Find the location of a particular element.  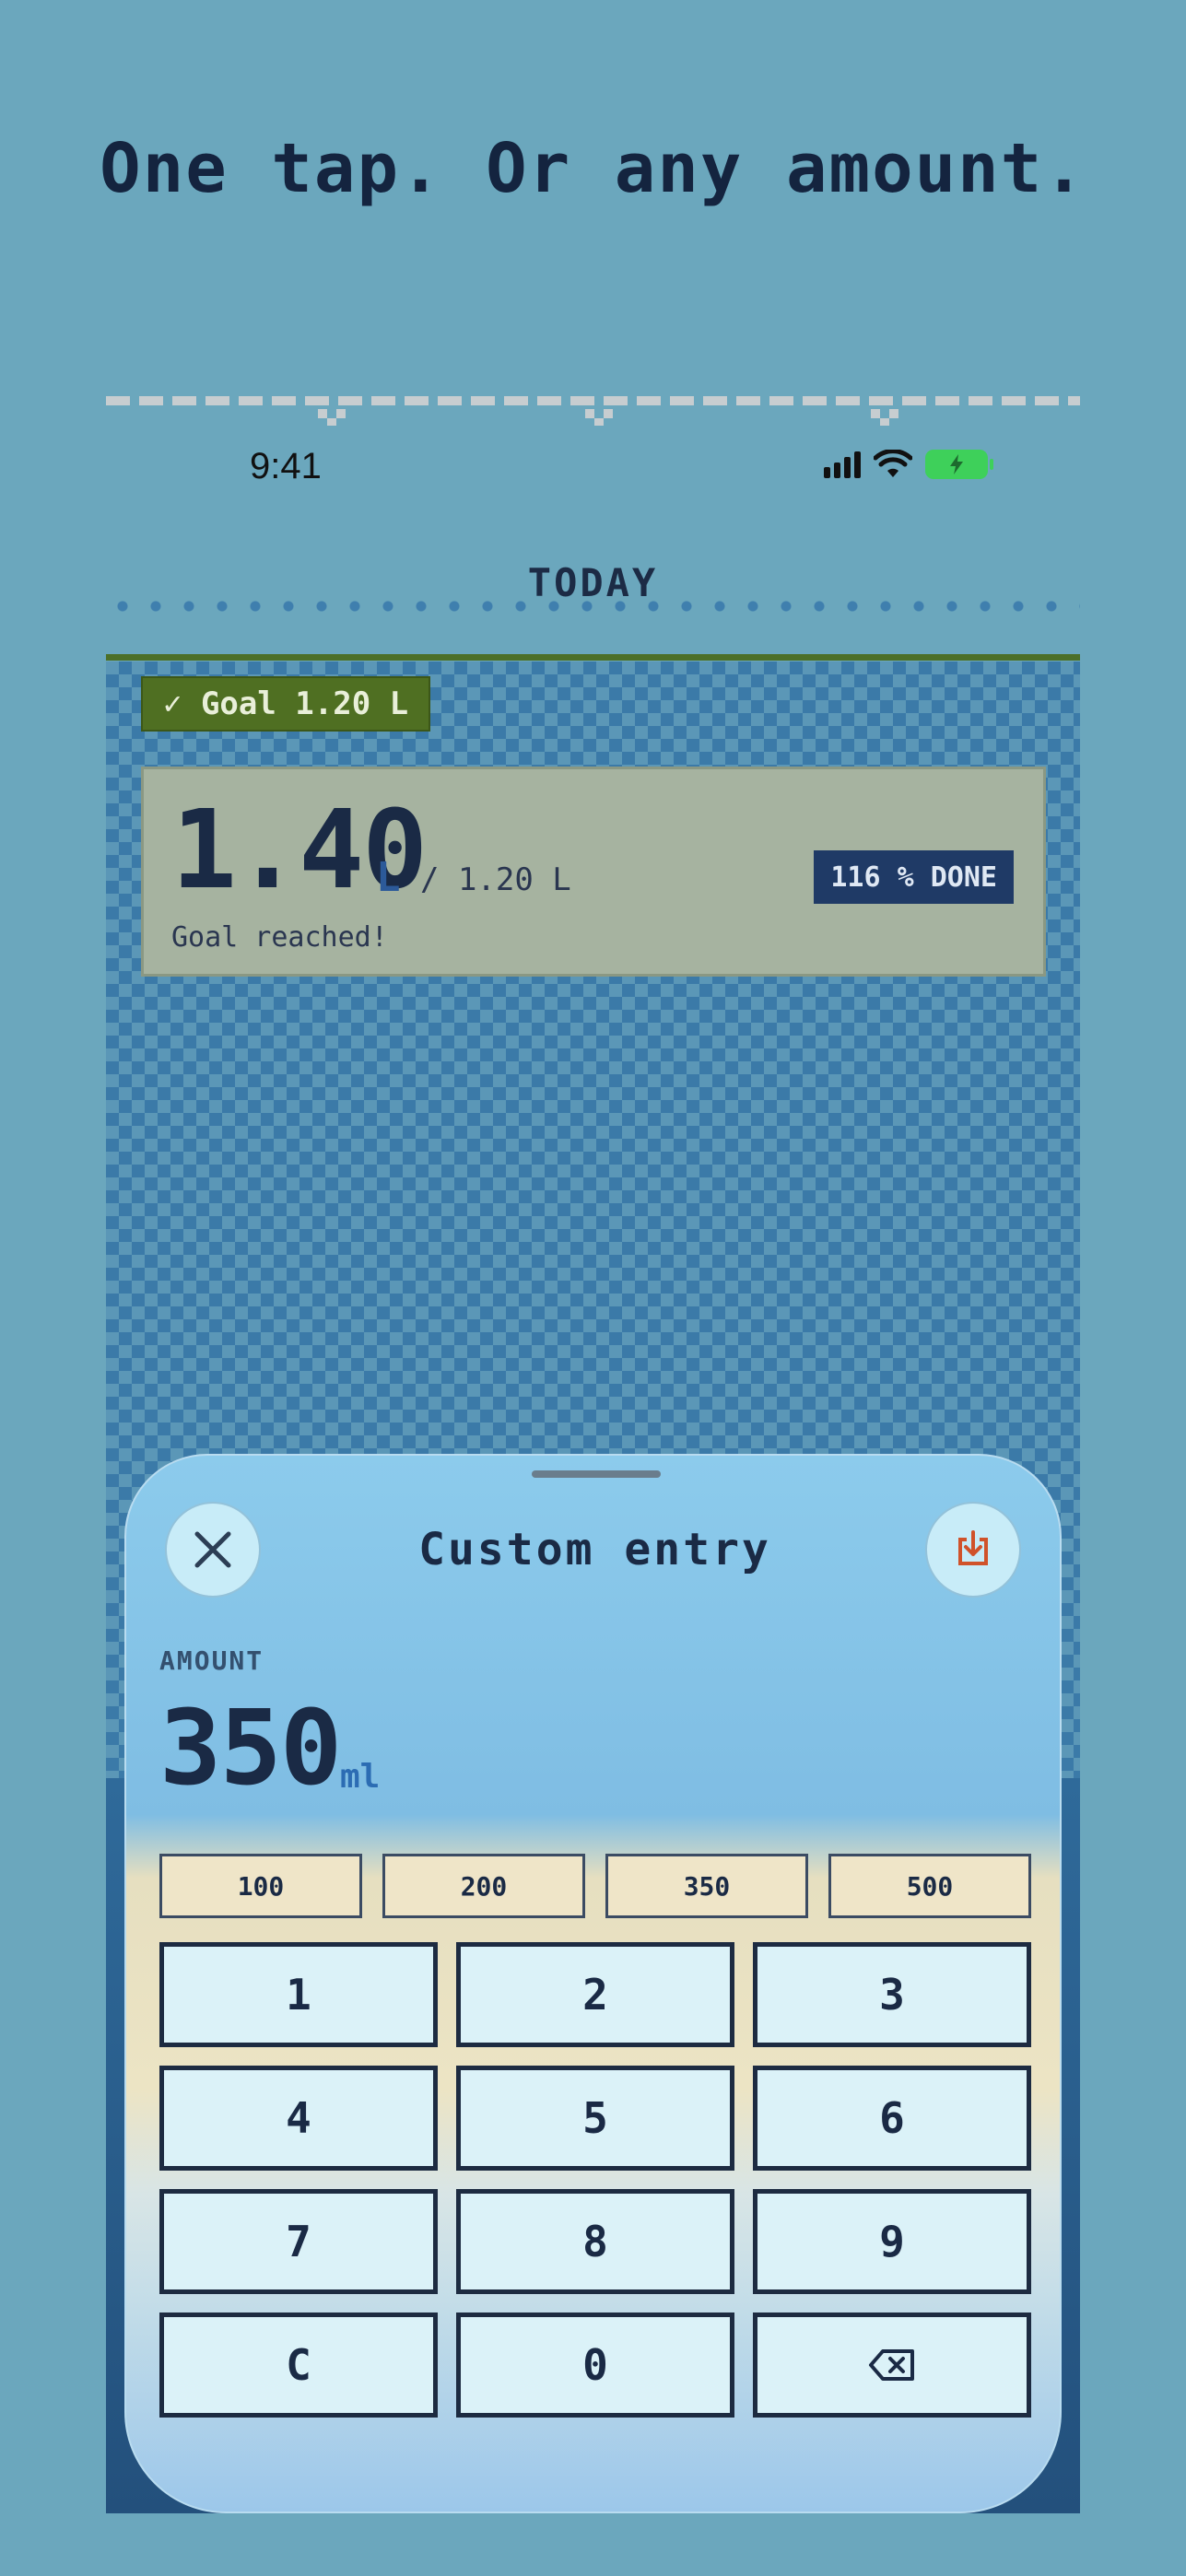

amount-value: 350 is located at coordinates (250, 1749).